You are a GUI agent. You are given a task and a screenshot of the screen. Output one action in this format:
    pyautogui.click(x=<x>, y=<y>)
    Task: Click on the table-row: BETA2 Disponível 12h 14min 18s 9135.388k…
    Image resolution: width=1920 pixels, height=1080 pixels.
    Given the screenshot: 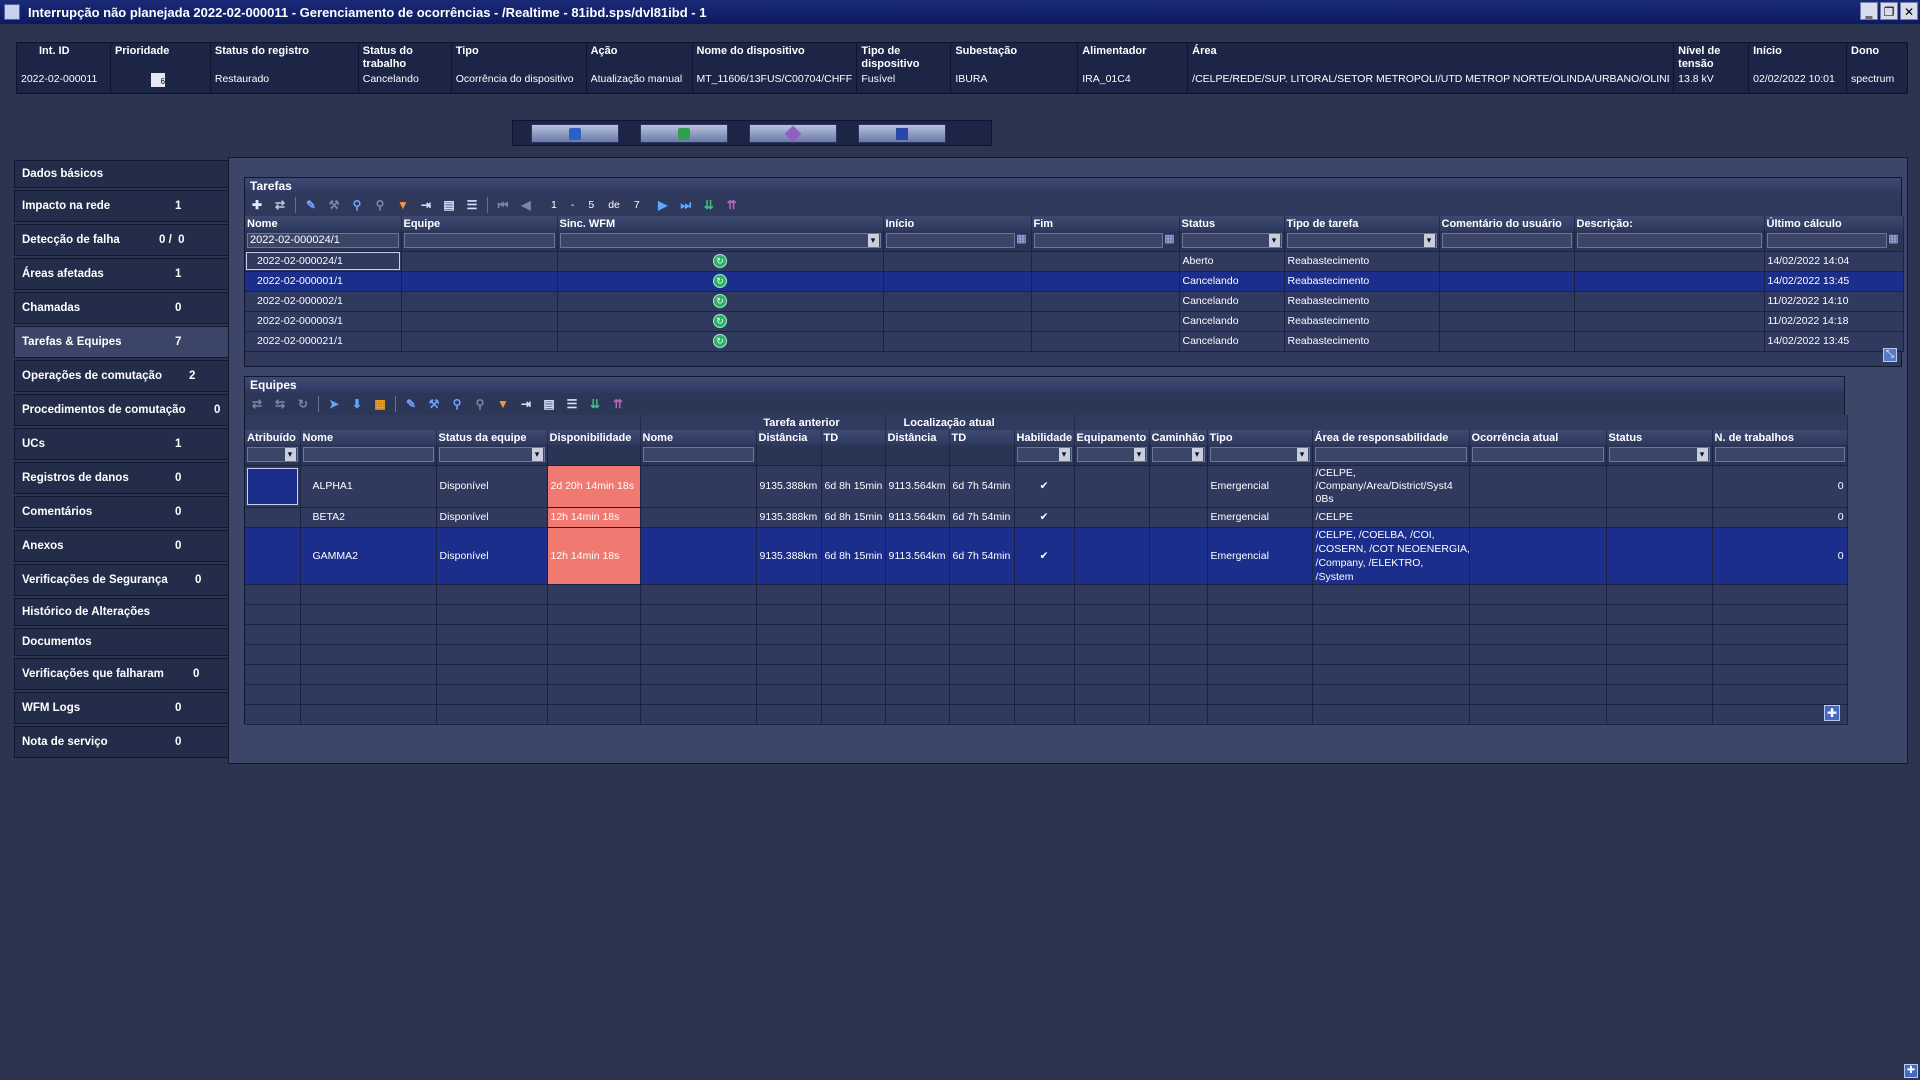 What is the action you would take?
    pyautogui.click(x=1046, y=517)
    